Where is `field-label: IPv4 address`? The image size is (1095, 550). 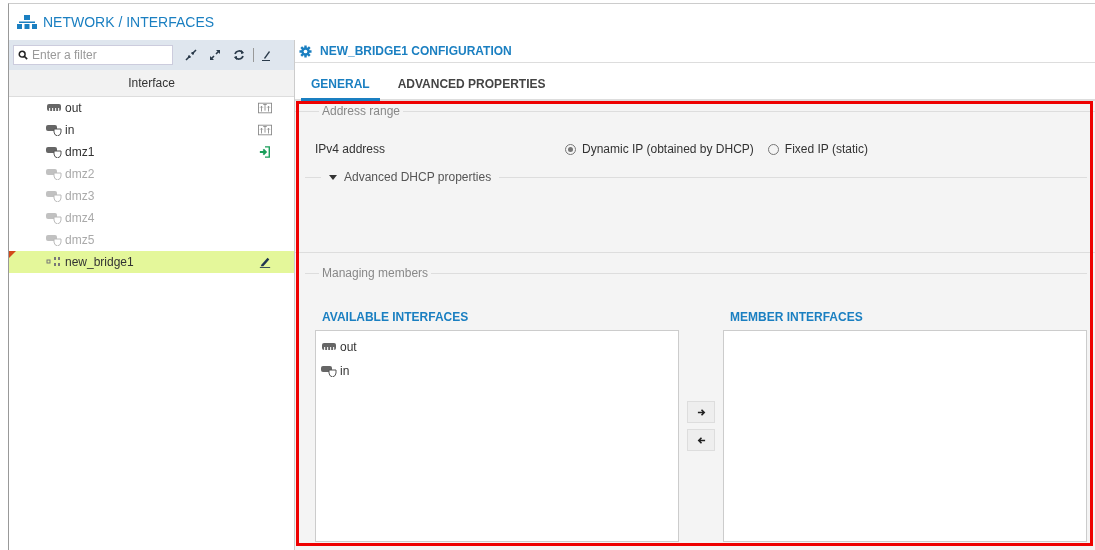
field-label: IPv4 address is located at coordinates (351, 149).